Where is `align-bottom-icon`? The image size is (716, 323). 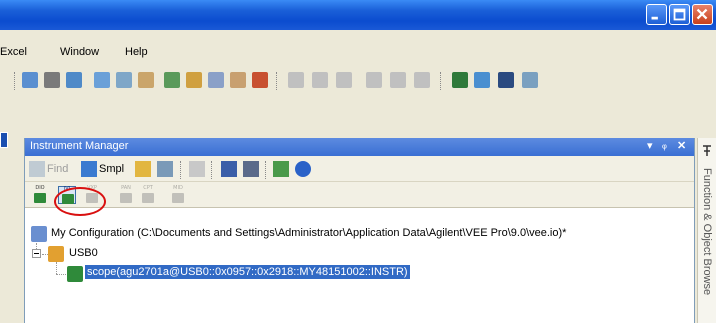
align-bottom-icon is located at coordinates (422, 80).